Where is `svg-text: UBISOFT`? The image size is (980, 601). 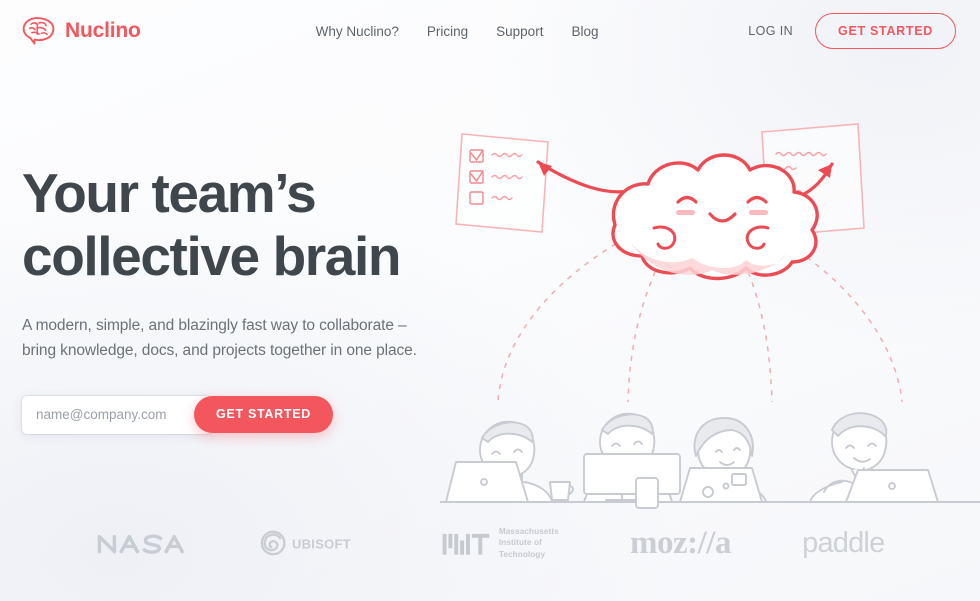
svg-text: UBISOFT is located at coordinates (321, 543).